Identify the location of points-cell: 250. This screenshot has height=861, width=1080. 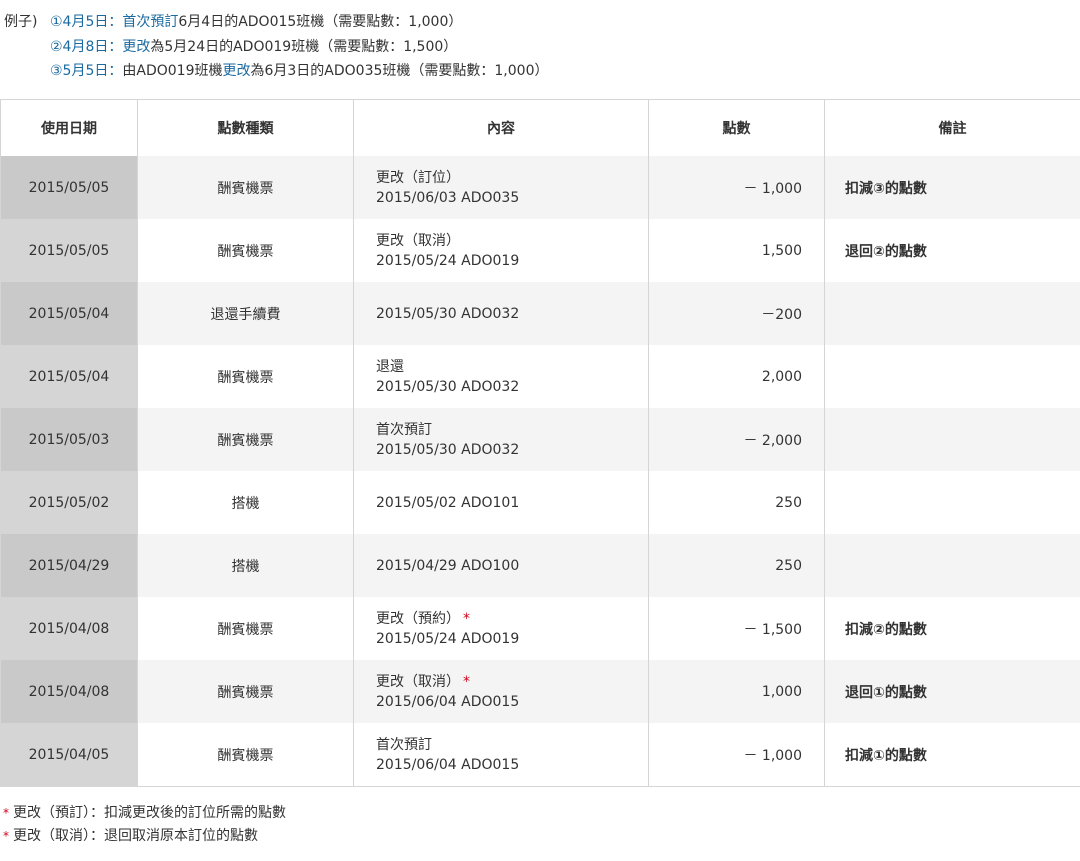
(736, 565).